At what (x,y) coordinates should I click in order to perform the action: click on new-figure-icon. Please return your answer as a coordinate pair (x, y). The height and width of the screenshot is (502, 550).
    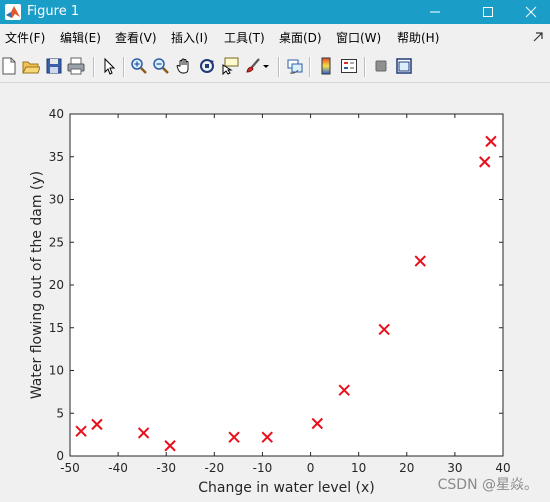
    Looking at the image, I should click on (9, 66).